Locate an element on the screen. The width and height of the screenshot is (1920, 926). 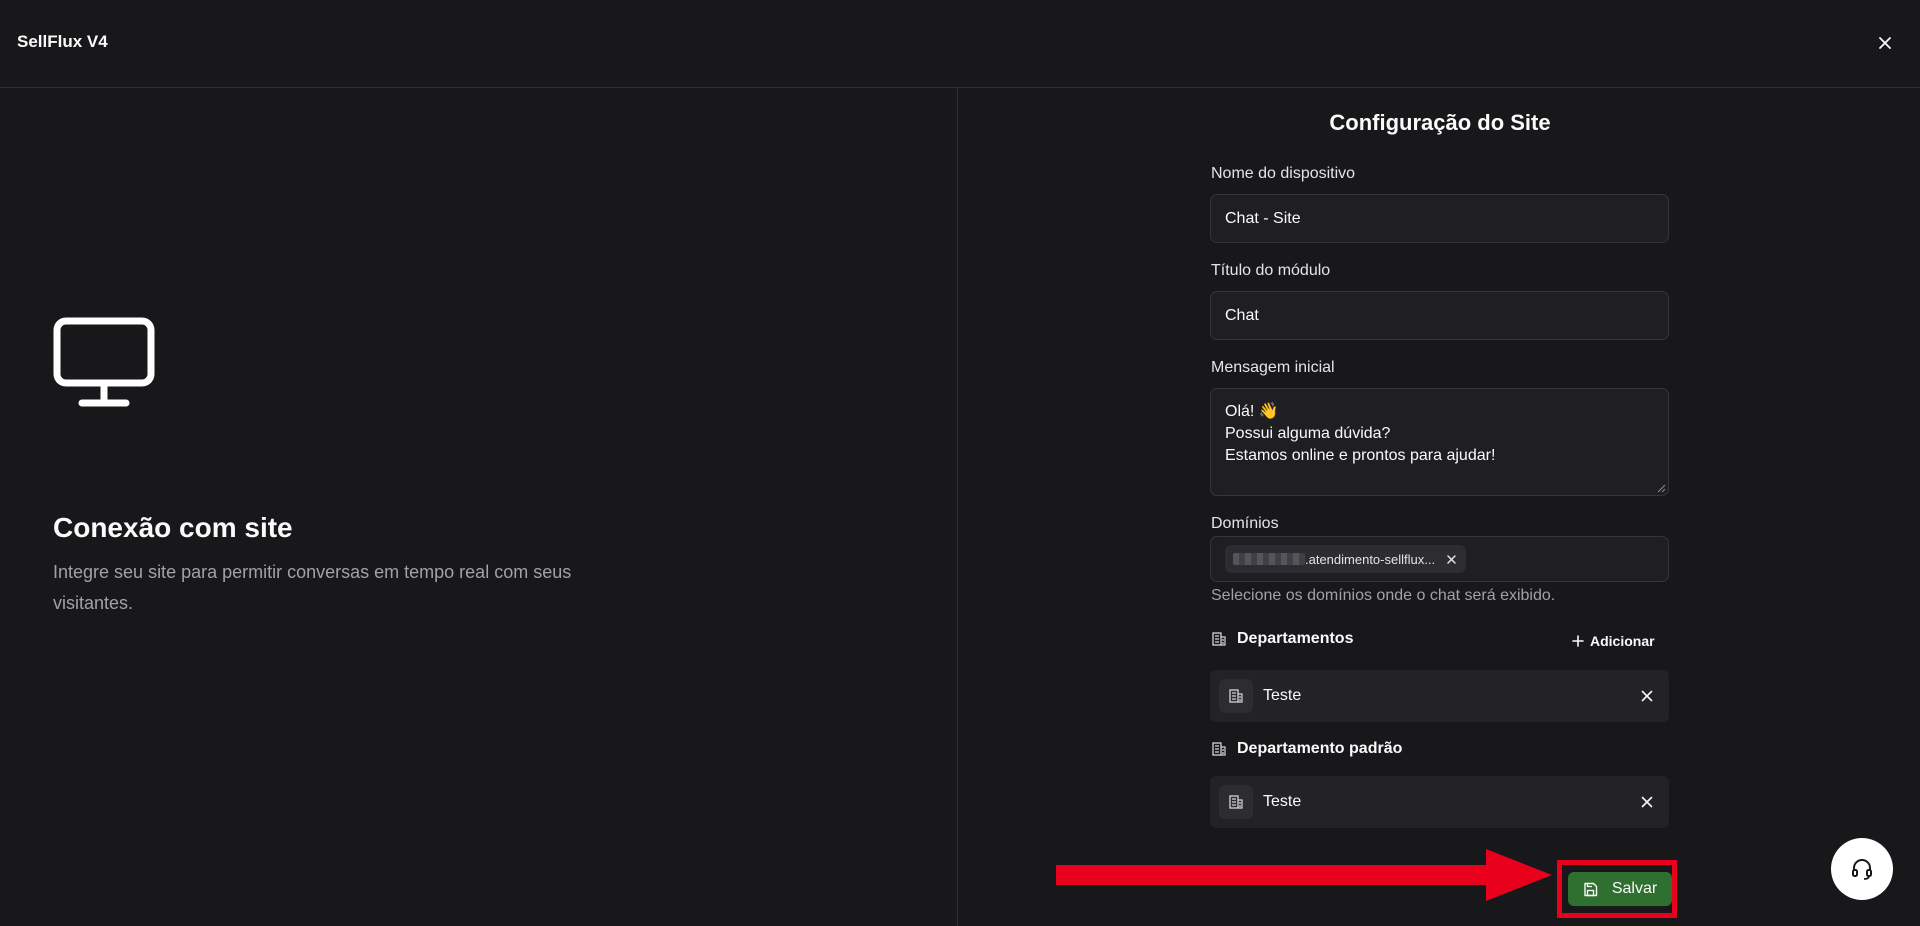
save-label: Salvar is located at coordinates (1634, 888).